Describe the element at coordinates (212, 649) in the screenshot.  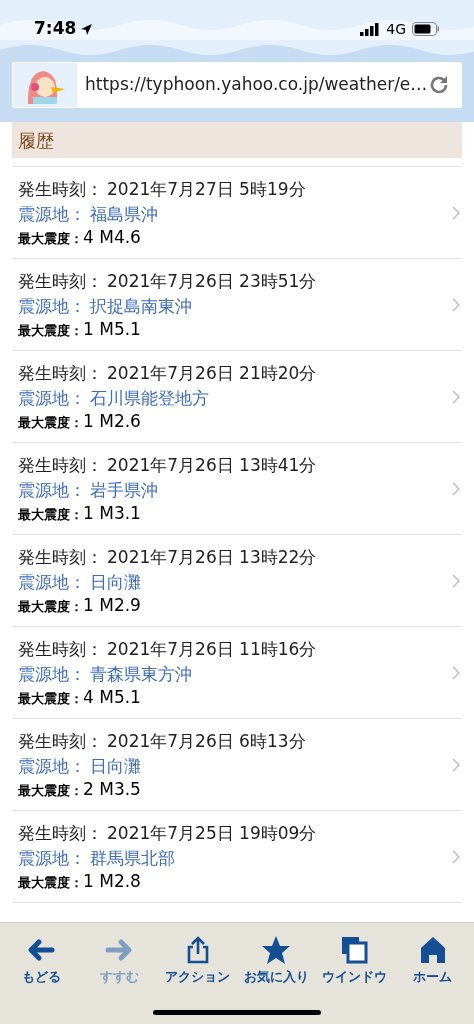
I see `time-value: 2021年7月26日 11時16分` at that location.